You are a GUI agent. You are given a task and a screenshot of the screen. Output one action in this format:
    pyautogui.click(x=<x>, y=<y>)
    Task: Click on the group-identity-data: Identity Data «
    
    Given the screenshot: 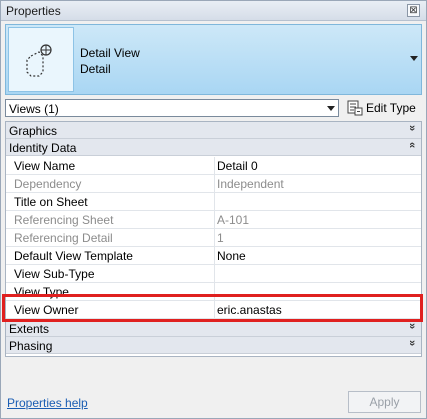 What is the action you would take?
    pyautogui.click(x=213, y=147)
    